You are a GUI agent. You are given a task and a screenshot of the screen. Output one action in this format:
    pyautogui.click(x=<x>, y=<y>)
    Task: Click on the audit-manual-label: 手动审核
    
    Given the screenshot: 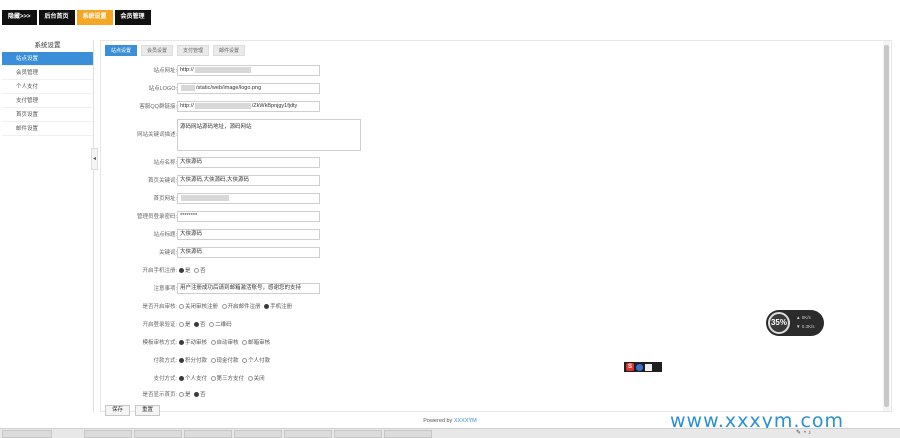 What is the action you would take?
    pyautogui.click(x=196, y=343)
    